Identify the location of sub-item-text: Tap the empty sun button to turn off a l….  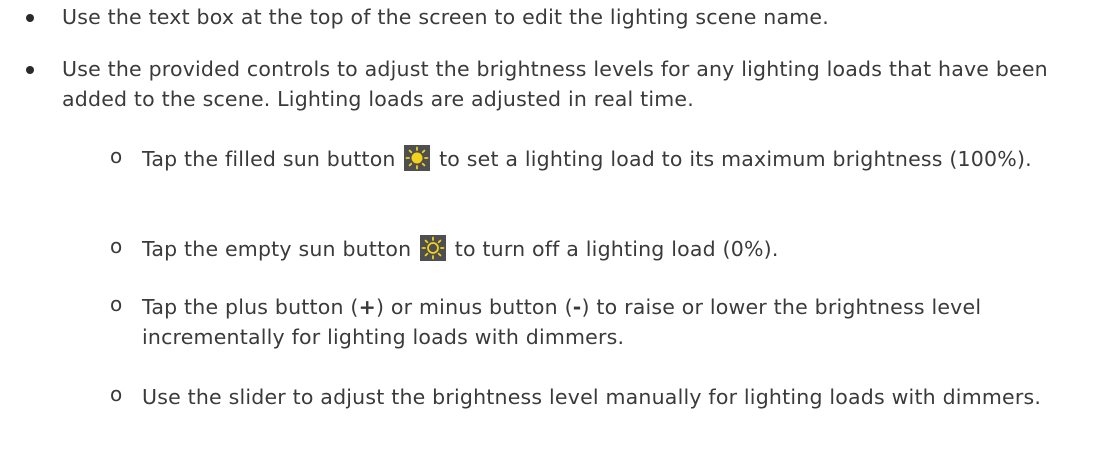
(619, 249).